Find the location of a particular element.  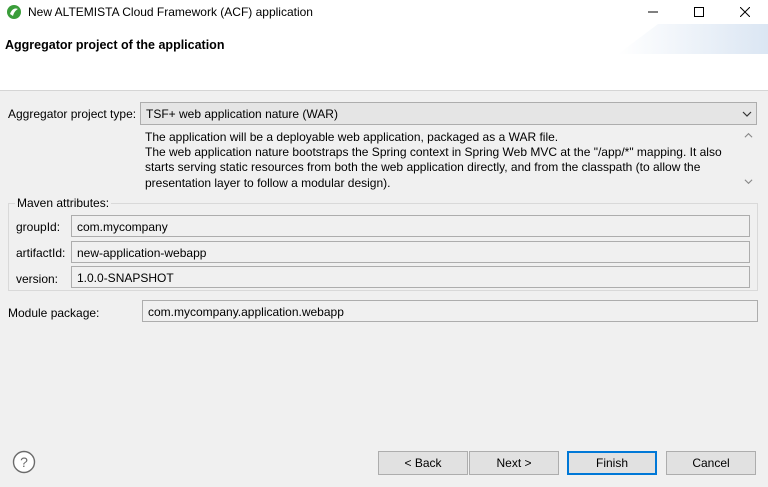

artifact-id-field: new-application-webapp is located at coordinates (410, 252).